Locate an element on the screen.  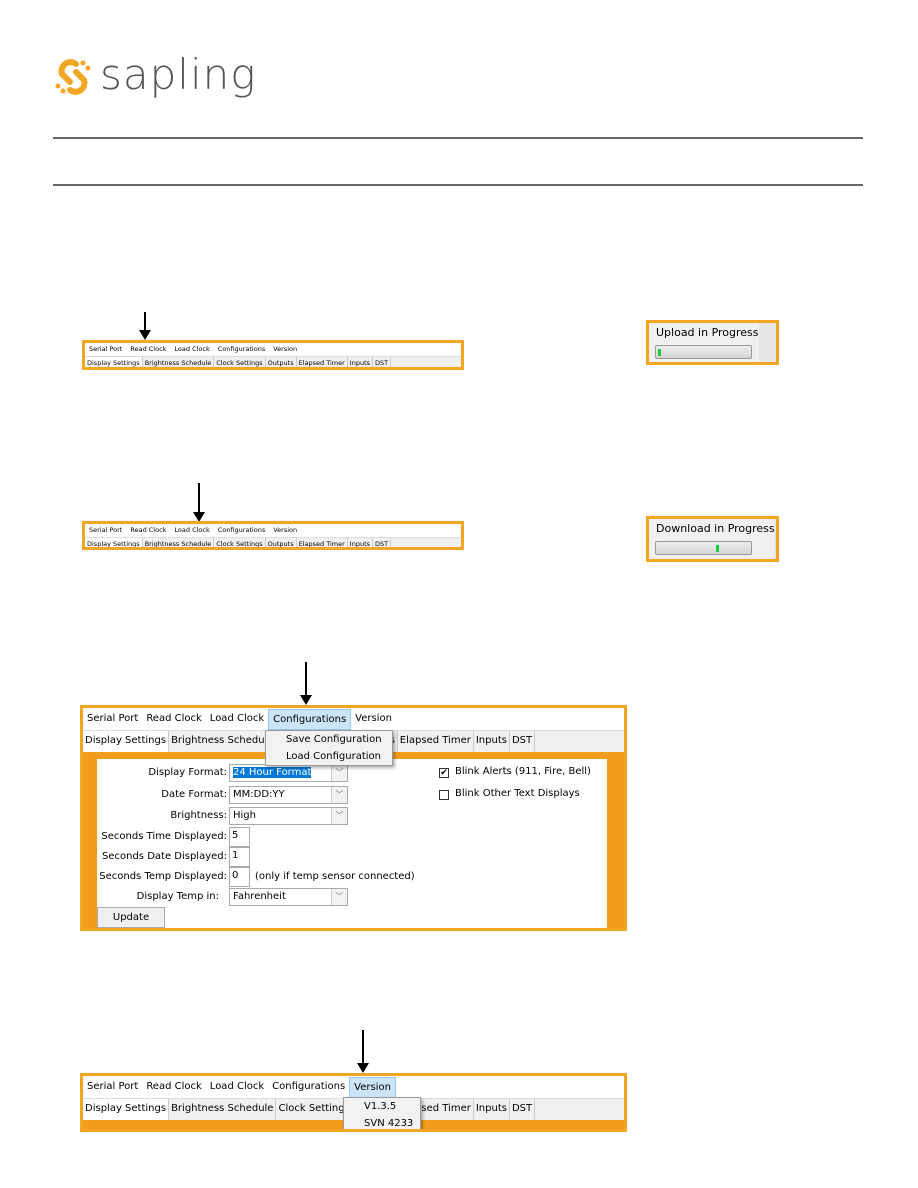
version-number-item: V1.3.5 is located at coordinates (380, 1106).